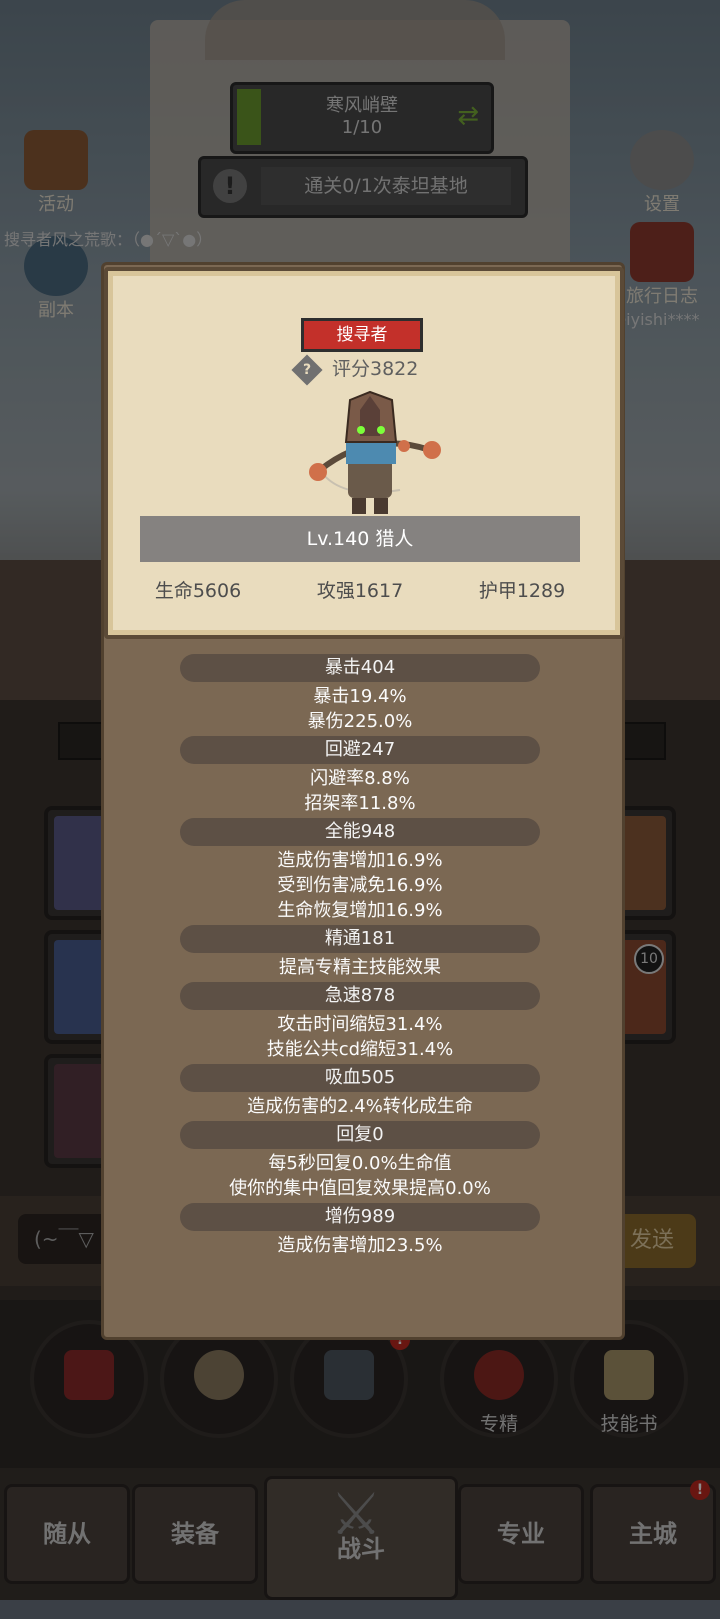 This screenshot has height=1619, width=720. What do you see at coordinates (522, 591) in the screenshot?
I see `armor-stat: 护甲1289` at bounding box center [522, 591].